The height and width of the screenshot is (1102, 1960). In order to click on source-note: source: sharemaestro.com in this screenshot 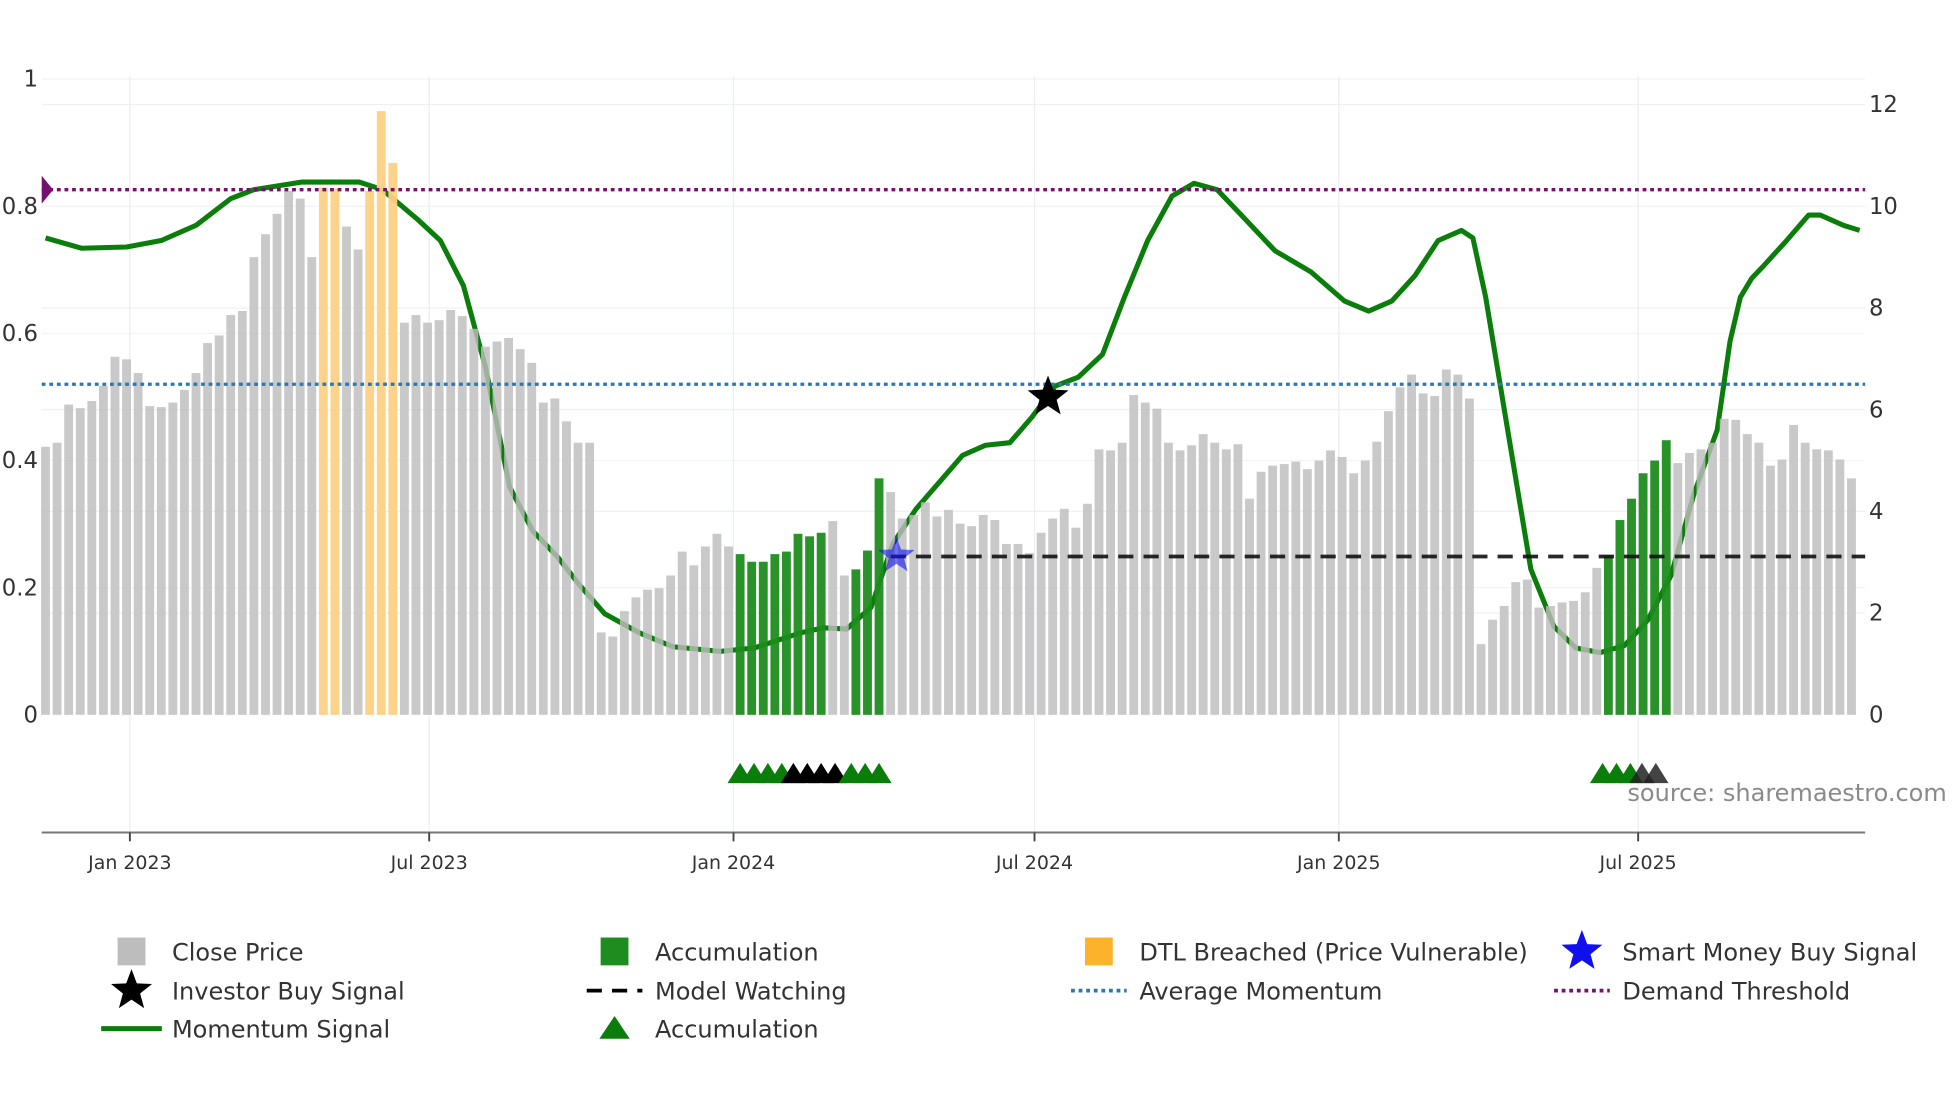, I will do `click(1786, 793)`.